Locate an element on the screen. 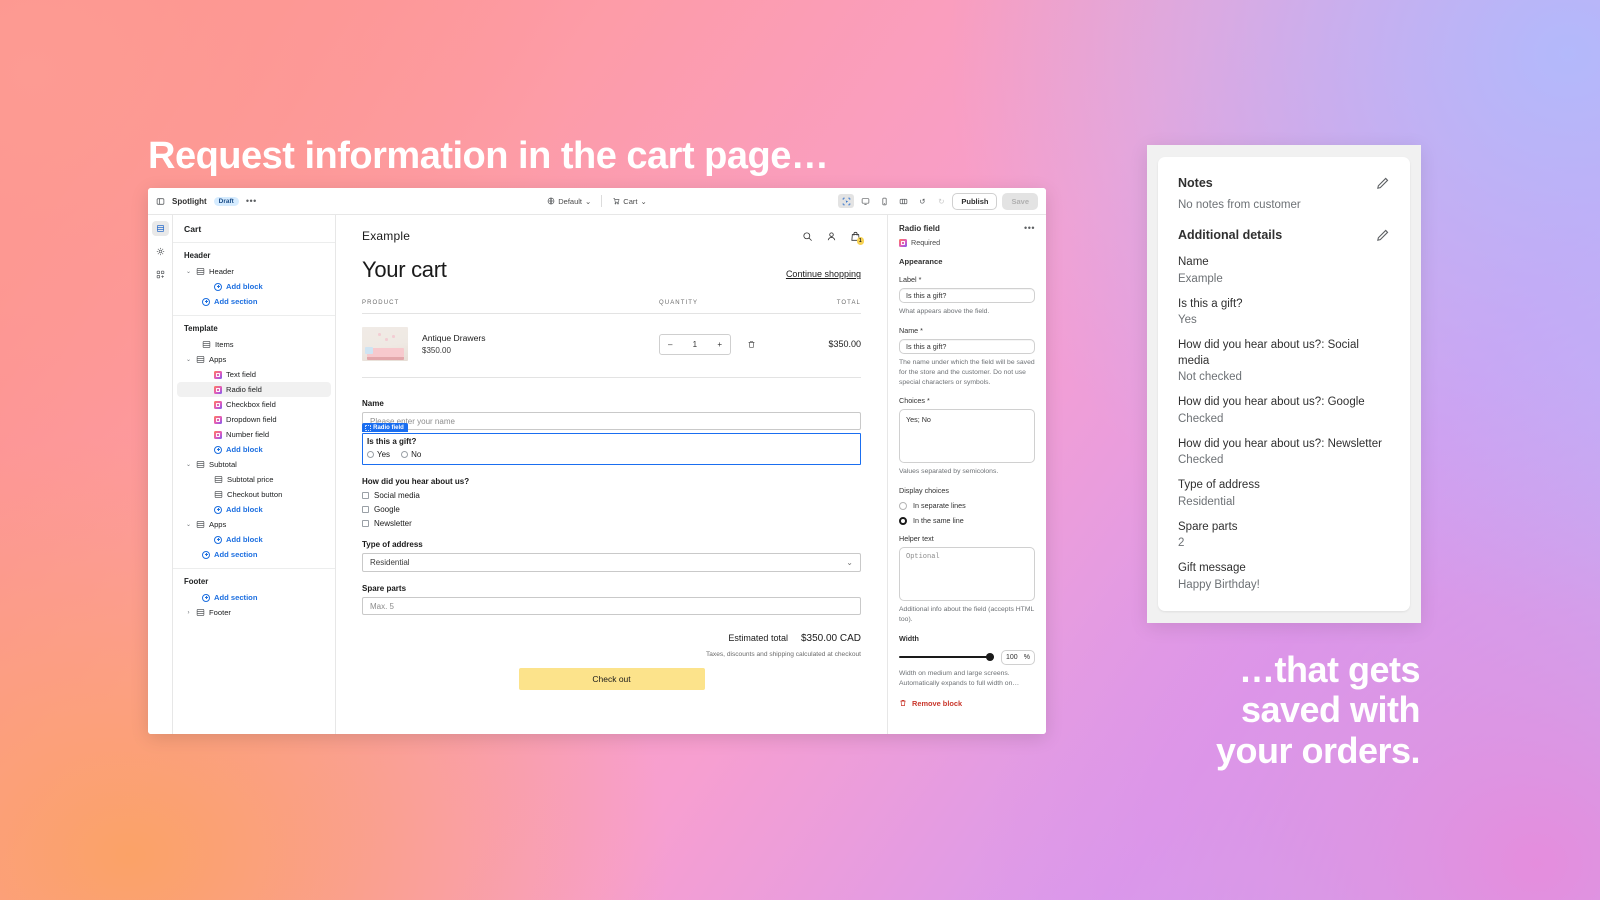  quantity-value: 1 is located at coordinates (695, 344).